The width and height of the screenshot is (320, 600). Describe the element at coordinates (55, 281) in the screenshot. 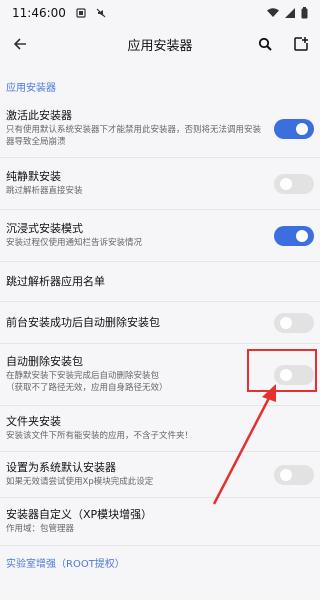

I see `setting-title: 跳过解析器应用名单` at that location.